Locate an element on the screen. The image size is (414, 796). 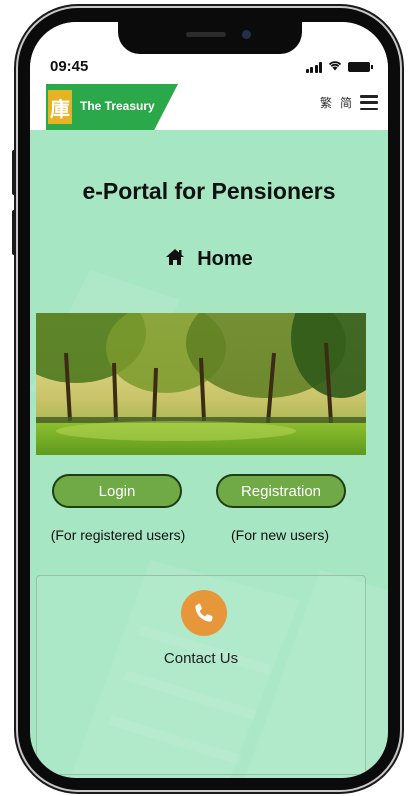
status-time: 09:45 is located at coordinates (69, 66).